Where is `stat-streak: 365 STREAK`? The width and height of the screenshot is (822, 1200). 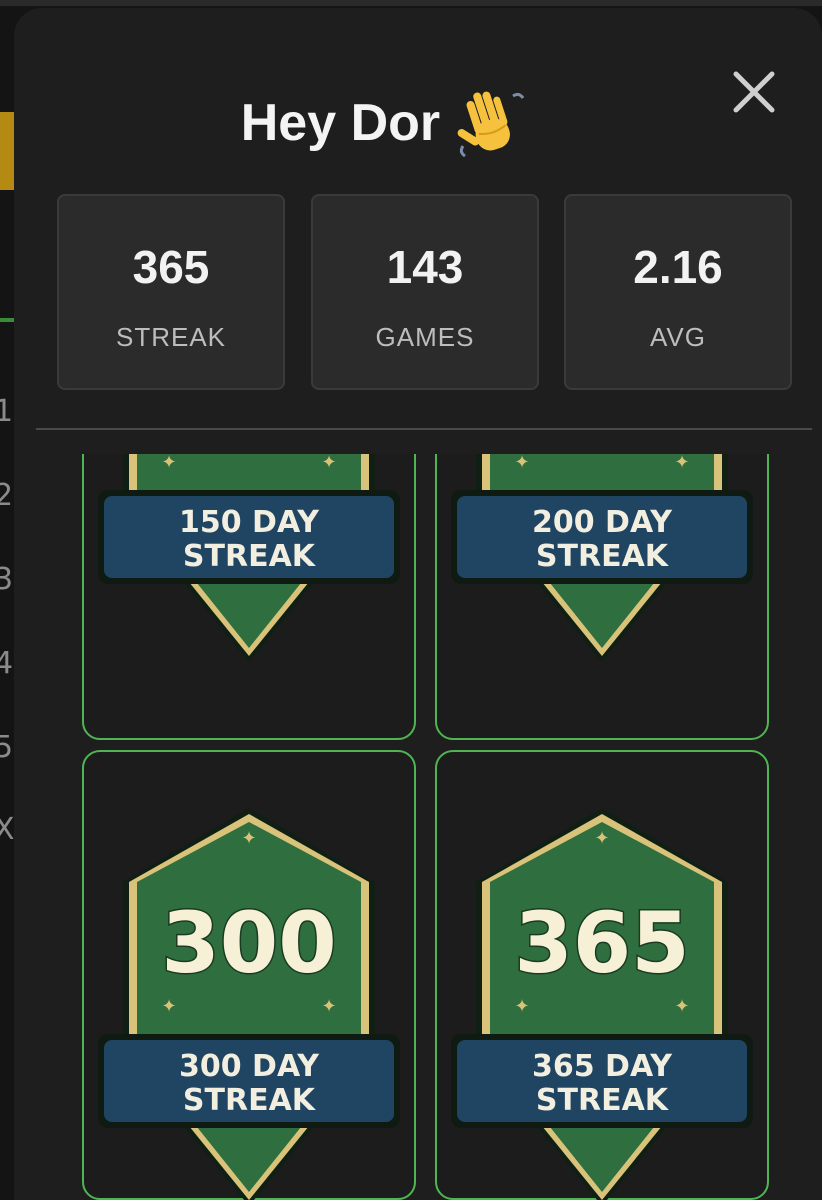 stat-streak: 365 STREAK is located at coordinates (171, 292).